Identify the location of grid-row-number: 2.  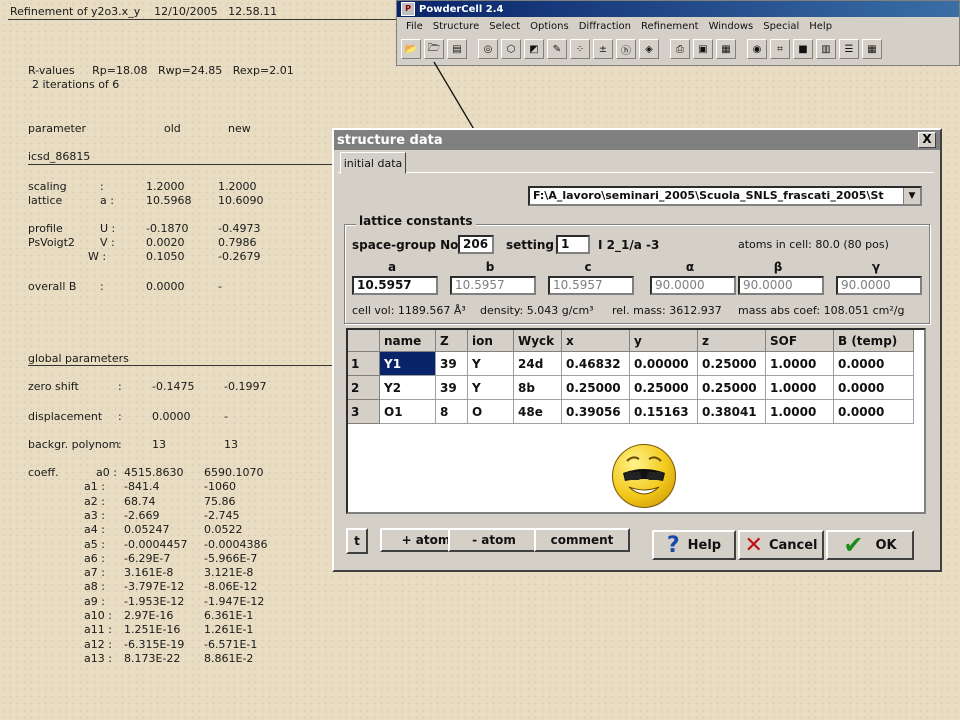
(364, 388).